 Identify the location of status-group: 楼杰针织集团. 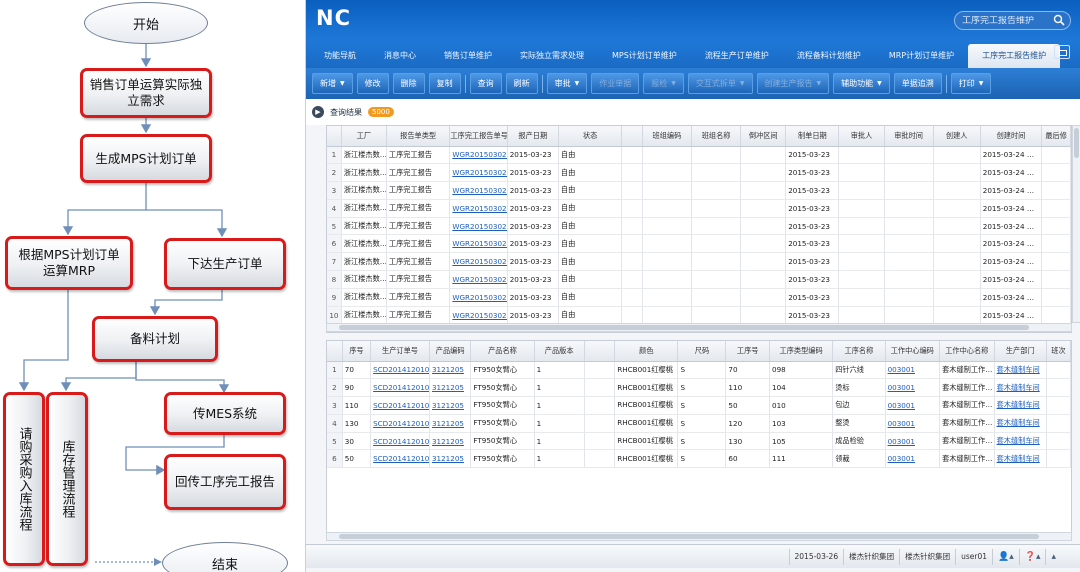
(871, 556).